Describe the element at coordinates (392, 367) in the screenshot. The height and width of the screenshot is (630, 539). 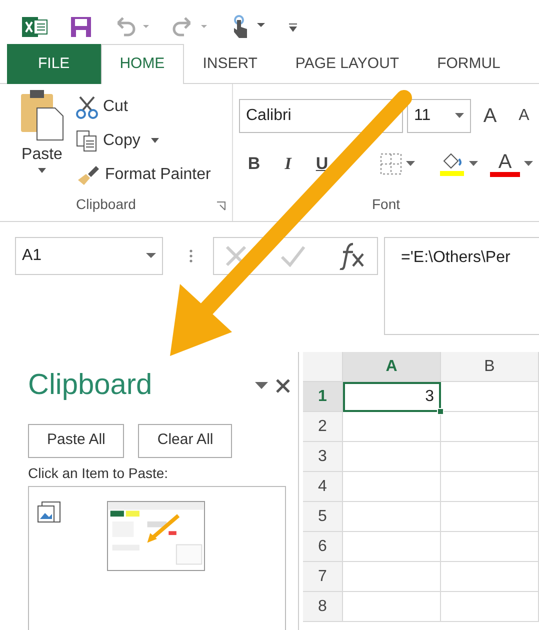
I see `column-header: A` at that location.